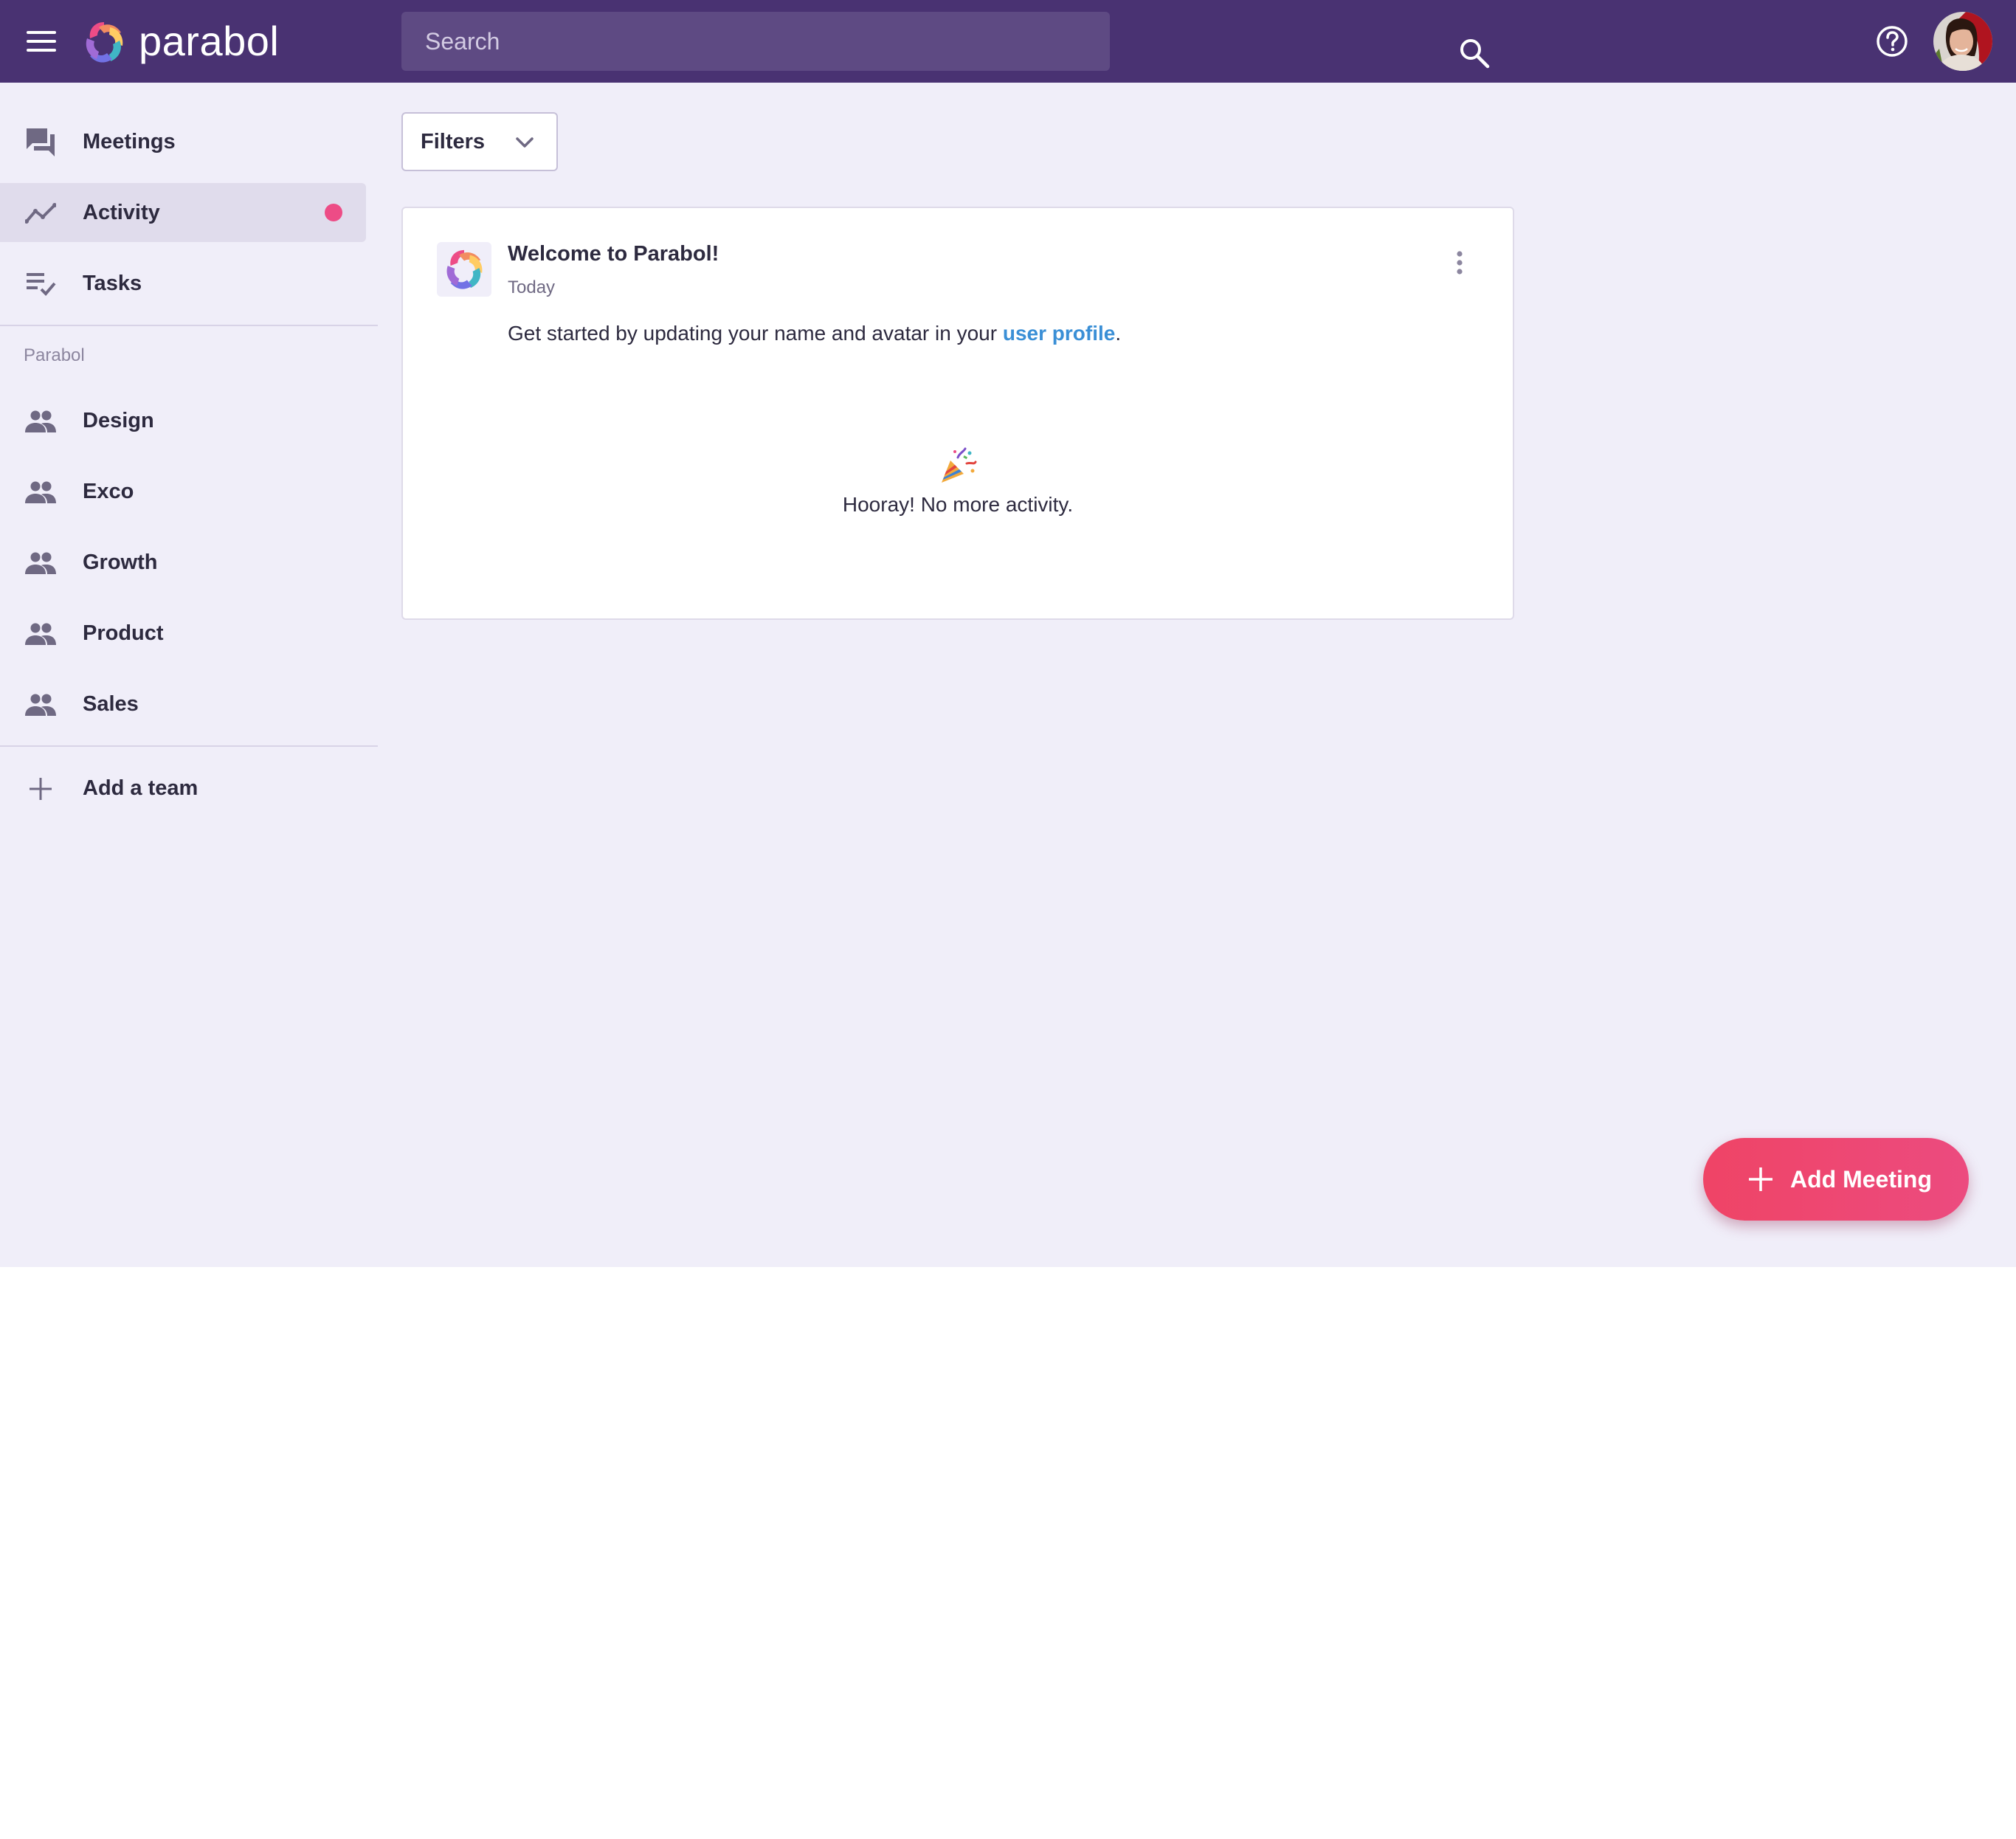 The image size is (2016, 1839). I want to click on forum-icon, so click(41, 142).